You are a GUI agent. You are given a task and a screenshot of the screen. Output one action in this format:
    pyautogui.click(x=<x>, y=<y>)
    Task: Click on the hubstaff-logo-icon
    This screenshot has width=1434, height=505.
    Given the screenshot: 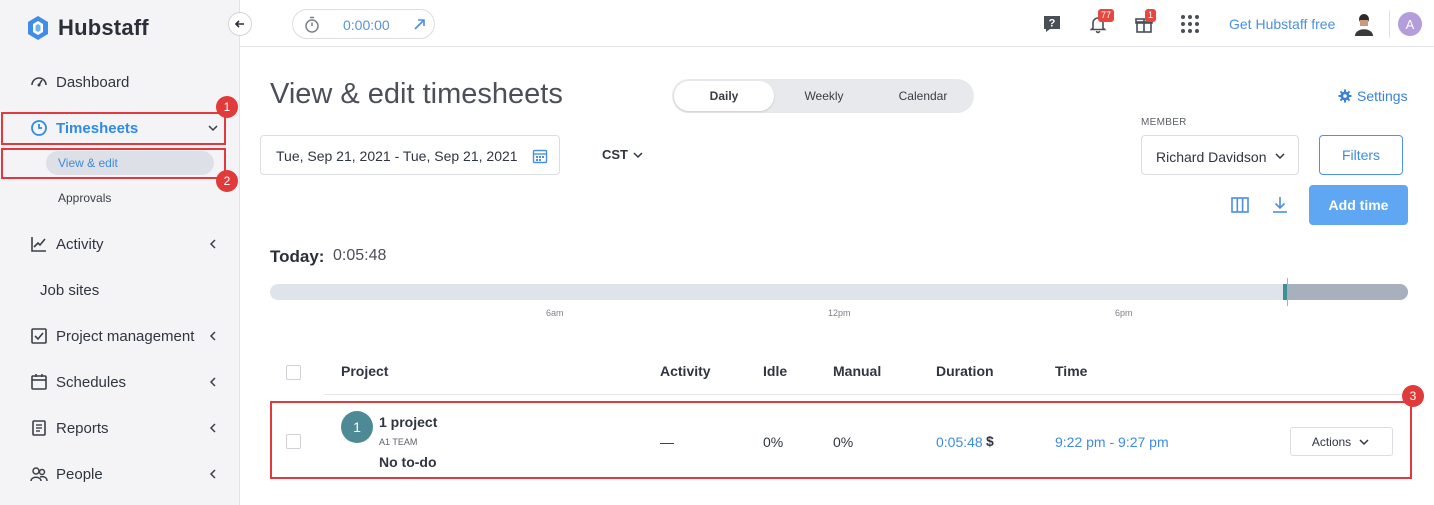 What is the action you would take?
    pyautogui.click(x=38, y=28)
    